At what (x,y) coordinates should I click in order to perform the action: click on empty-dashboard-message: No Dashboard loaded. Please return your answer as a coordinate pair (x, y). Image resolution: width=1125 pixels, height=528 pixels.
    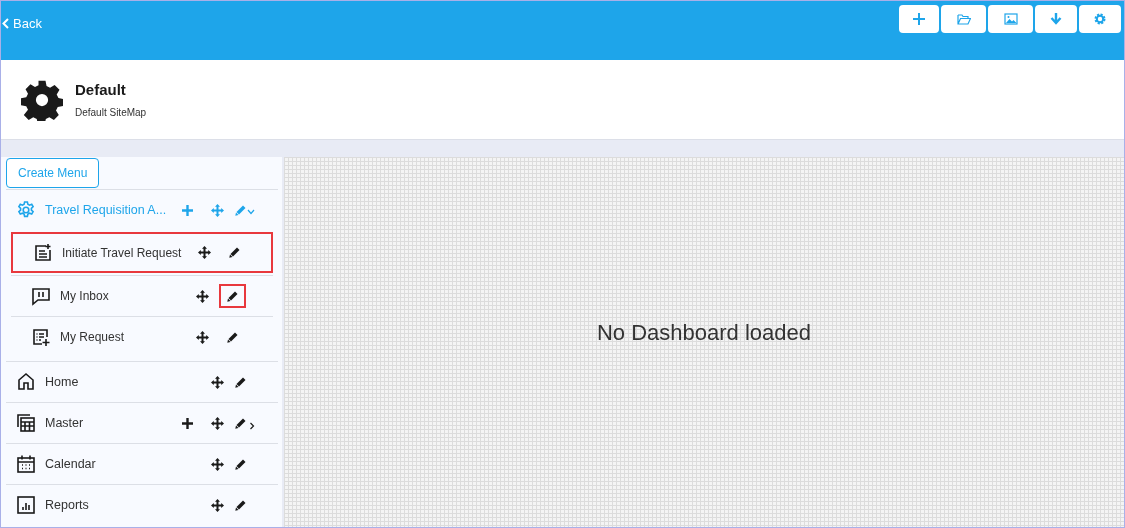
    Looking at the image, I should click on (703, 332).